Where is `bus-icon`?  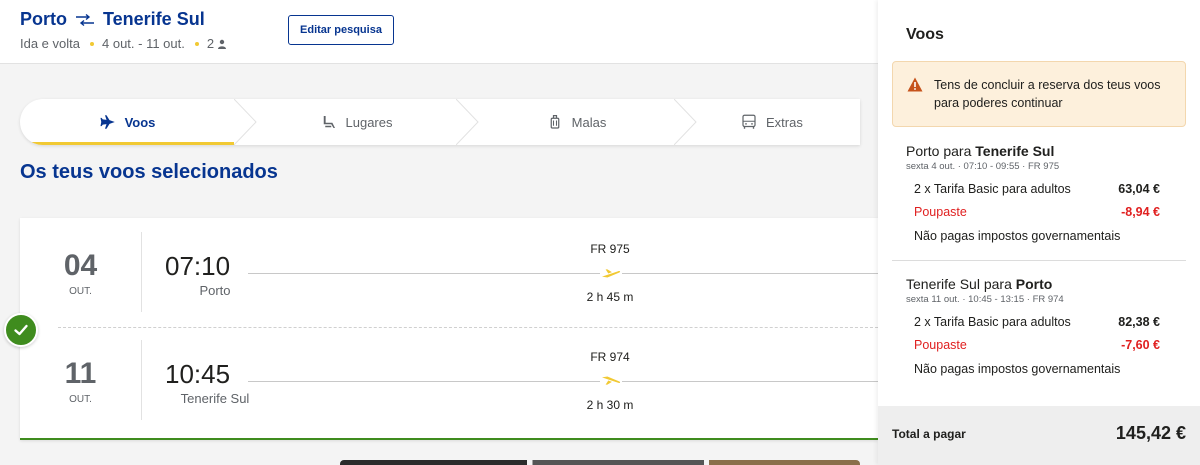
bus-icon is located at coordinates (749, 121).